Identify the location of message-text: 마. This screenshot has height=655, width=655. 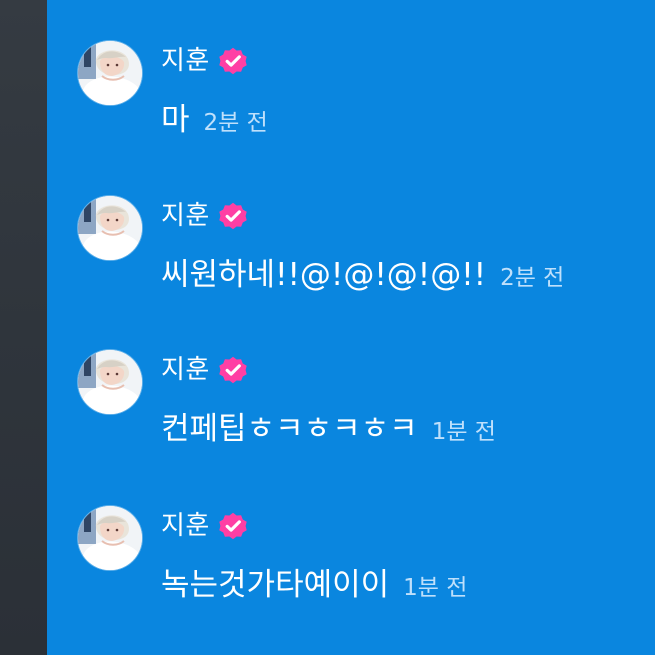
(175, 120).